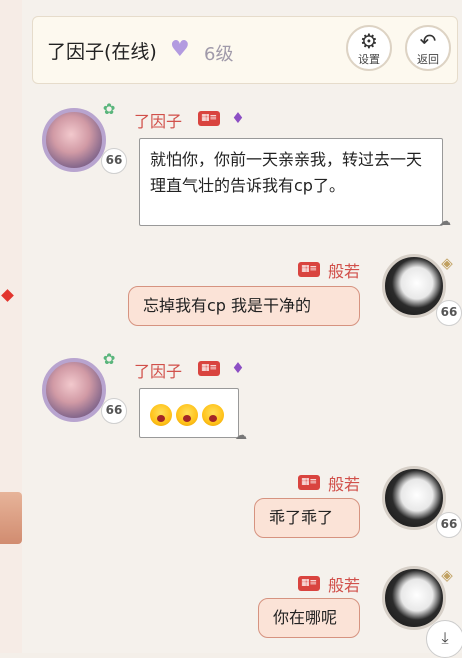 The width and height of the screenshot is (462, 658). Describe the element at coordinates (11, 518) in the screenshot. I see `left-card-tab` at that location.